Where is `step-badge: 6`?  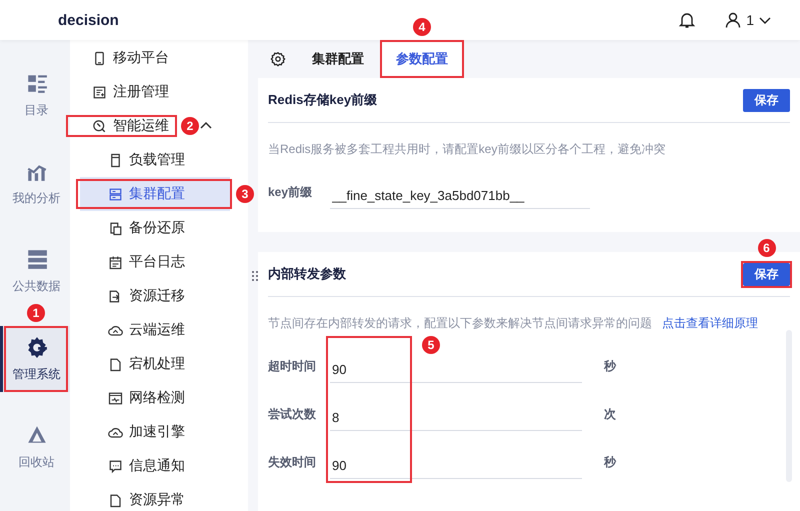
step-badge: 6 is located at coordinates (767, 247).